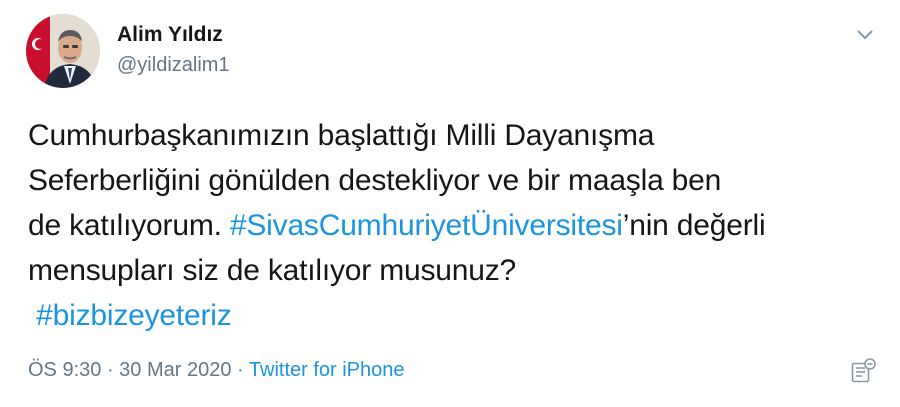  What do you see at coordinates (173, 49) in the screenshot?
I see `author-block: Alim Yıldız @yildizalim1` at bounding box center [173, 49].